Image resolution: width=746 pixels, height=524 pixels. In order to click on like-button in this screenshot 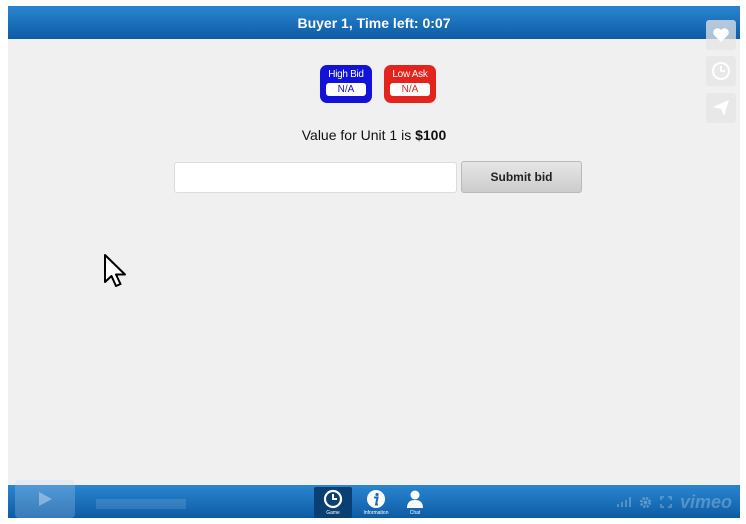, I will do `click(721, 35)`.